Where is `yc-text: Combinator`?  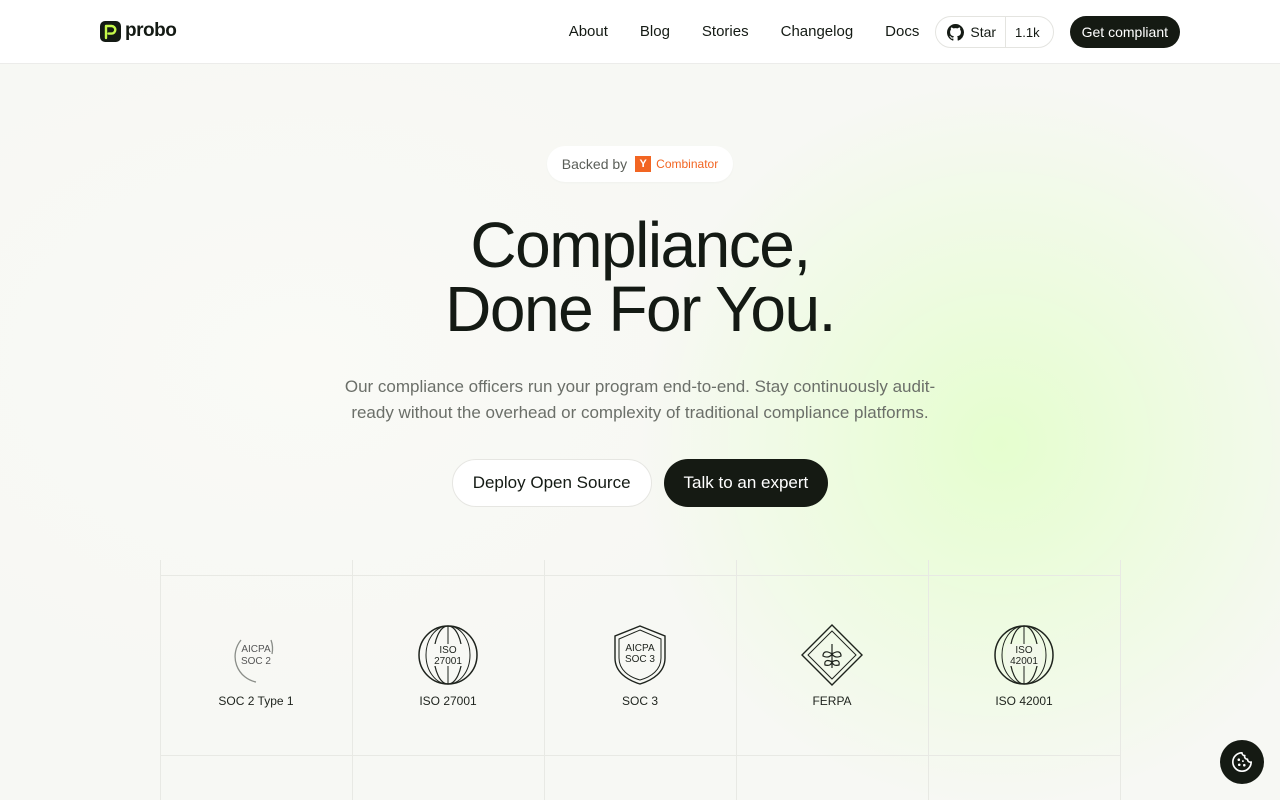 yc-text: Combinator is located at coordinates (687, 164).